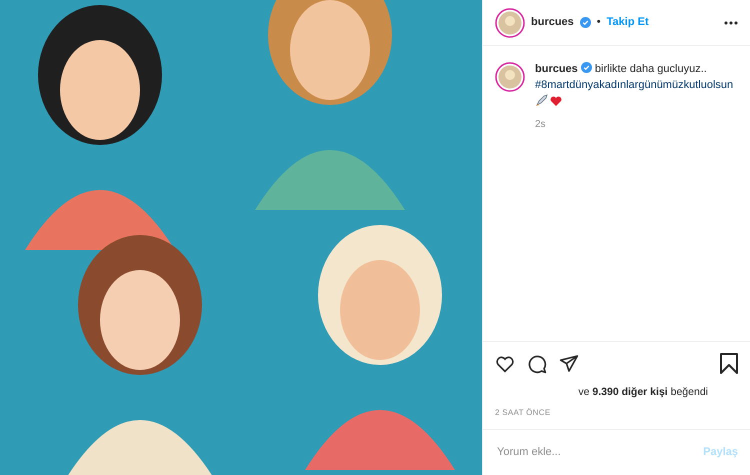  What do you see at coordinates (522, 412) in the screenshot?
I see `timestamp: 2 SAAT ÖNCE` at bounding box center [522, 412].